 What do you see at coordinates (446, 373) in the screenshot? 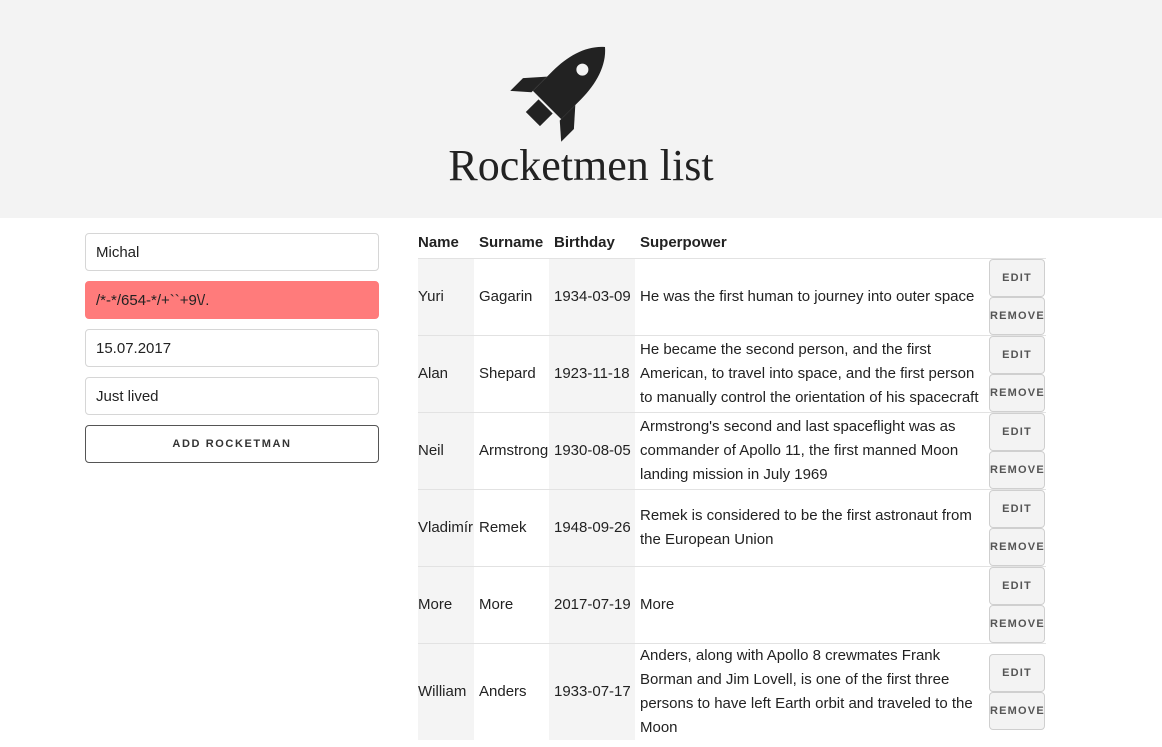
I see `cell-name: Alan` at bounding box center [446, 373].